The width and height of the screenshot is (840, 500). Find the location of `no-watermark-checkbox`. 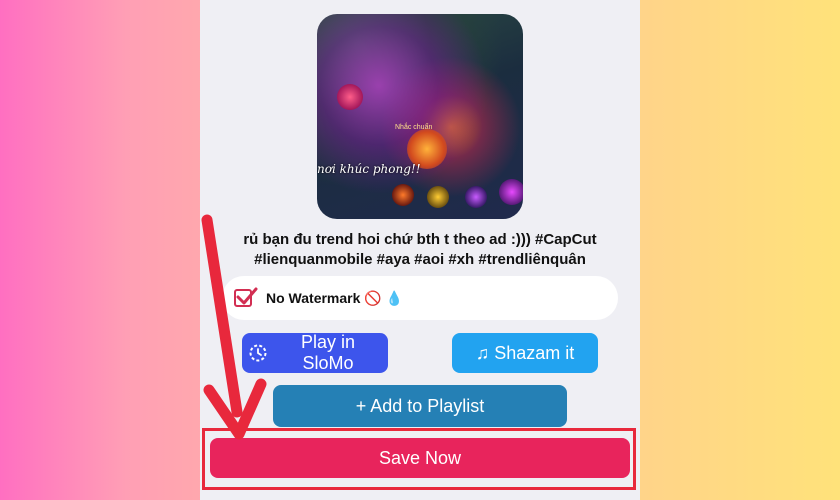

no-watermark-checkbox is located at coordinates (246, 297).